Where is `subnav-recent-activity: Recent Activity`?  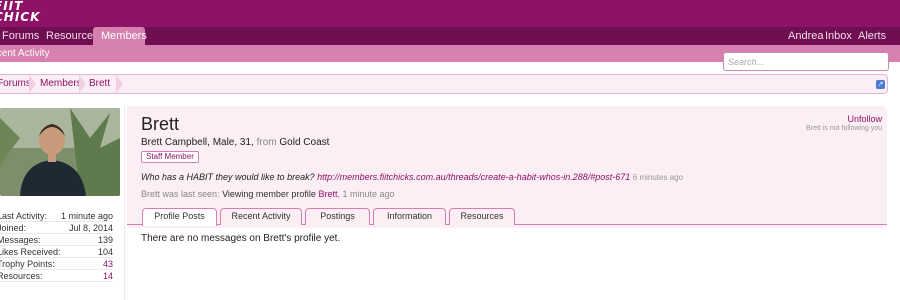
subnav-recent-activity: Recent Activity is located at coordinates (25, 53).